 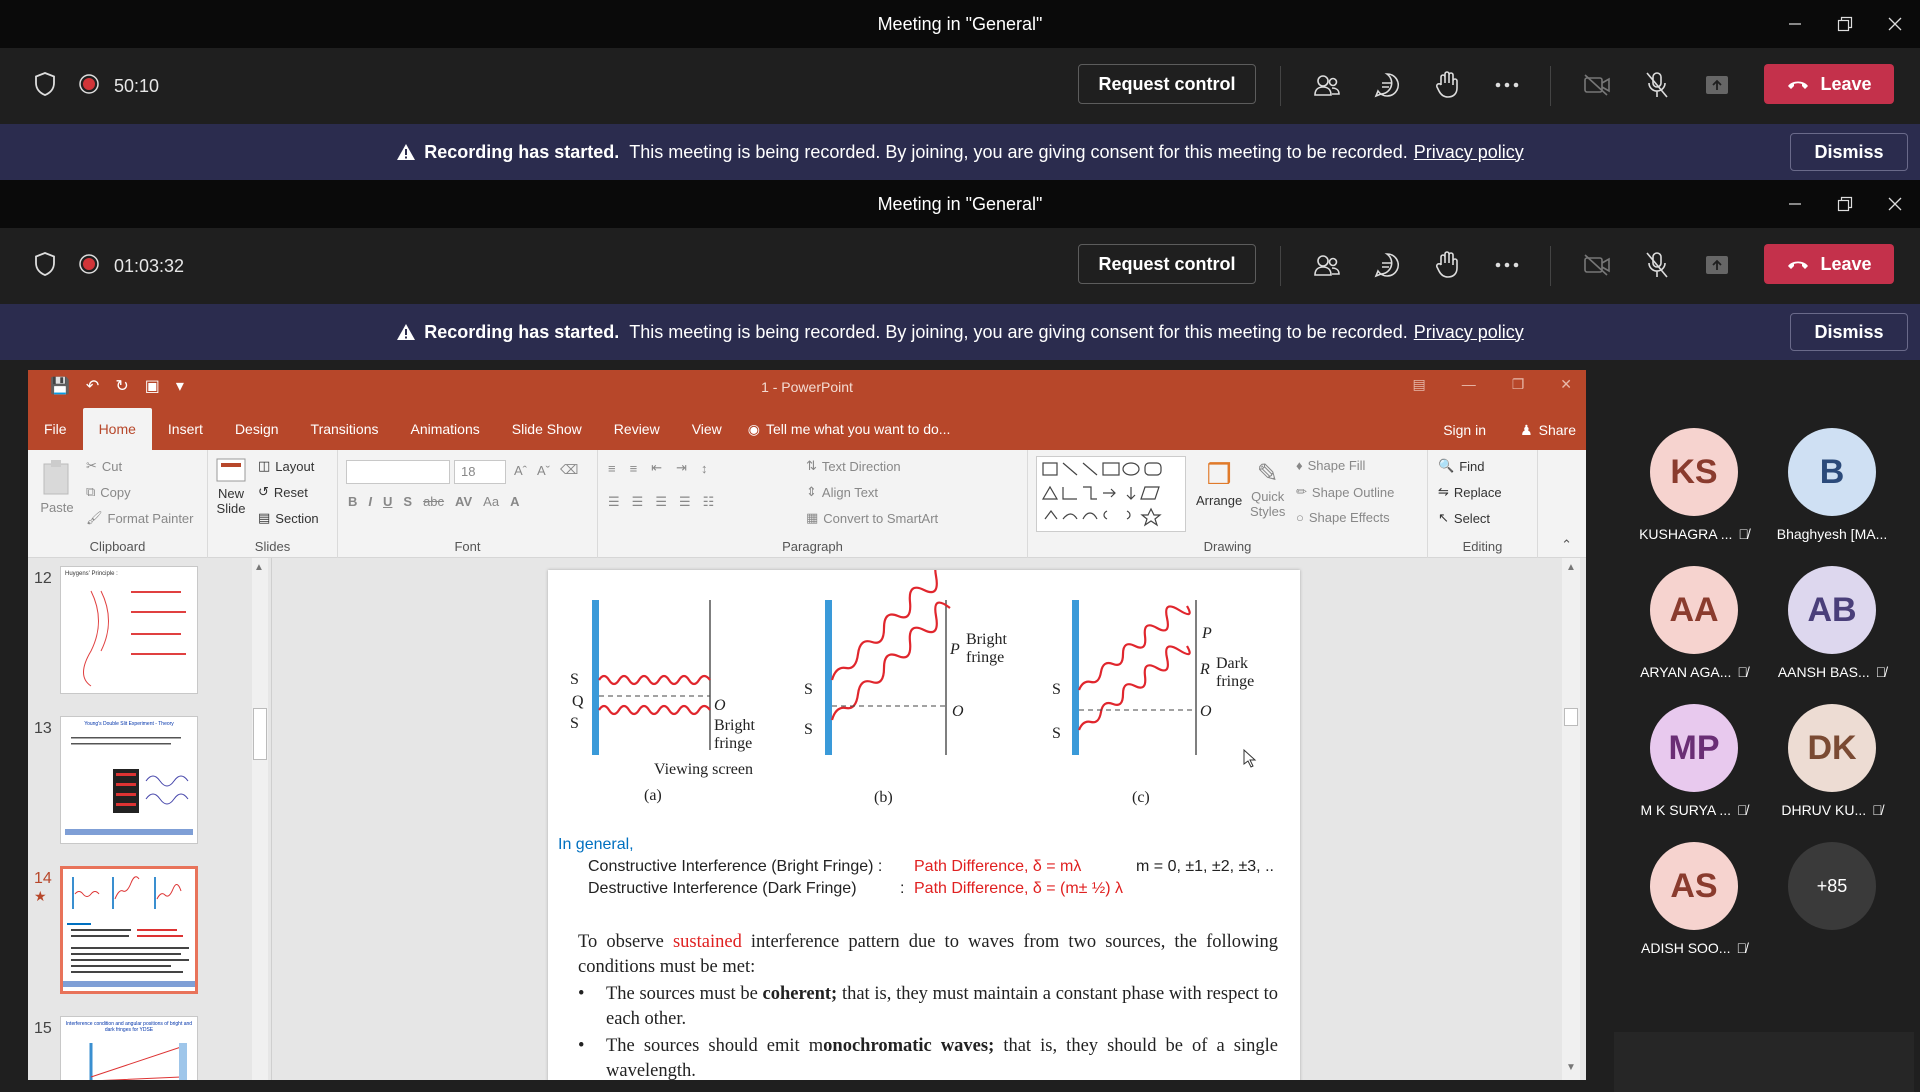 I want to click on overflow-participants-button: +85, so click(x=1832, y=886).